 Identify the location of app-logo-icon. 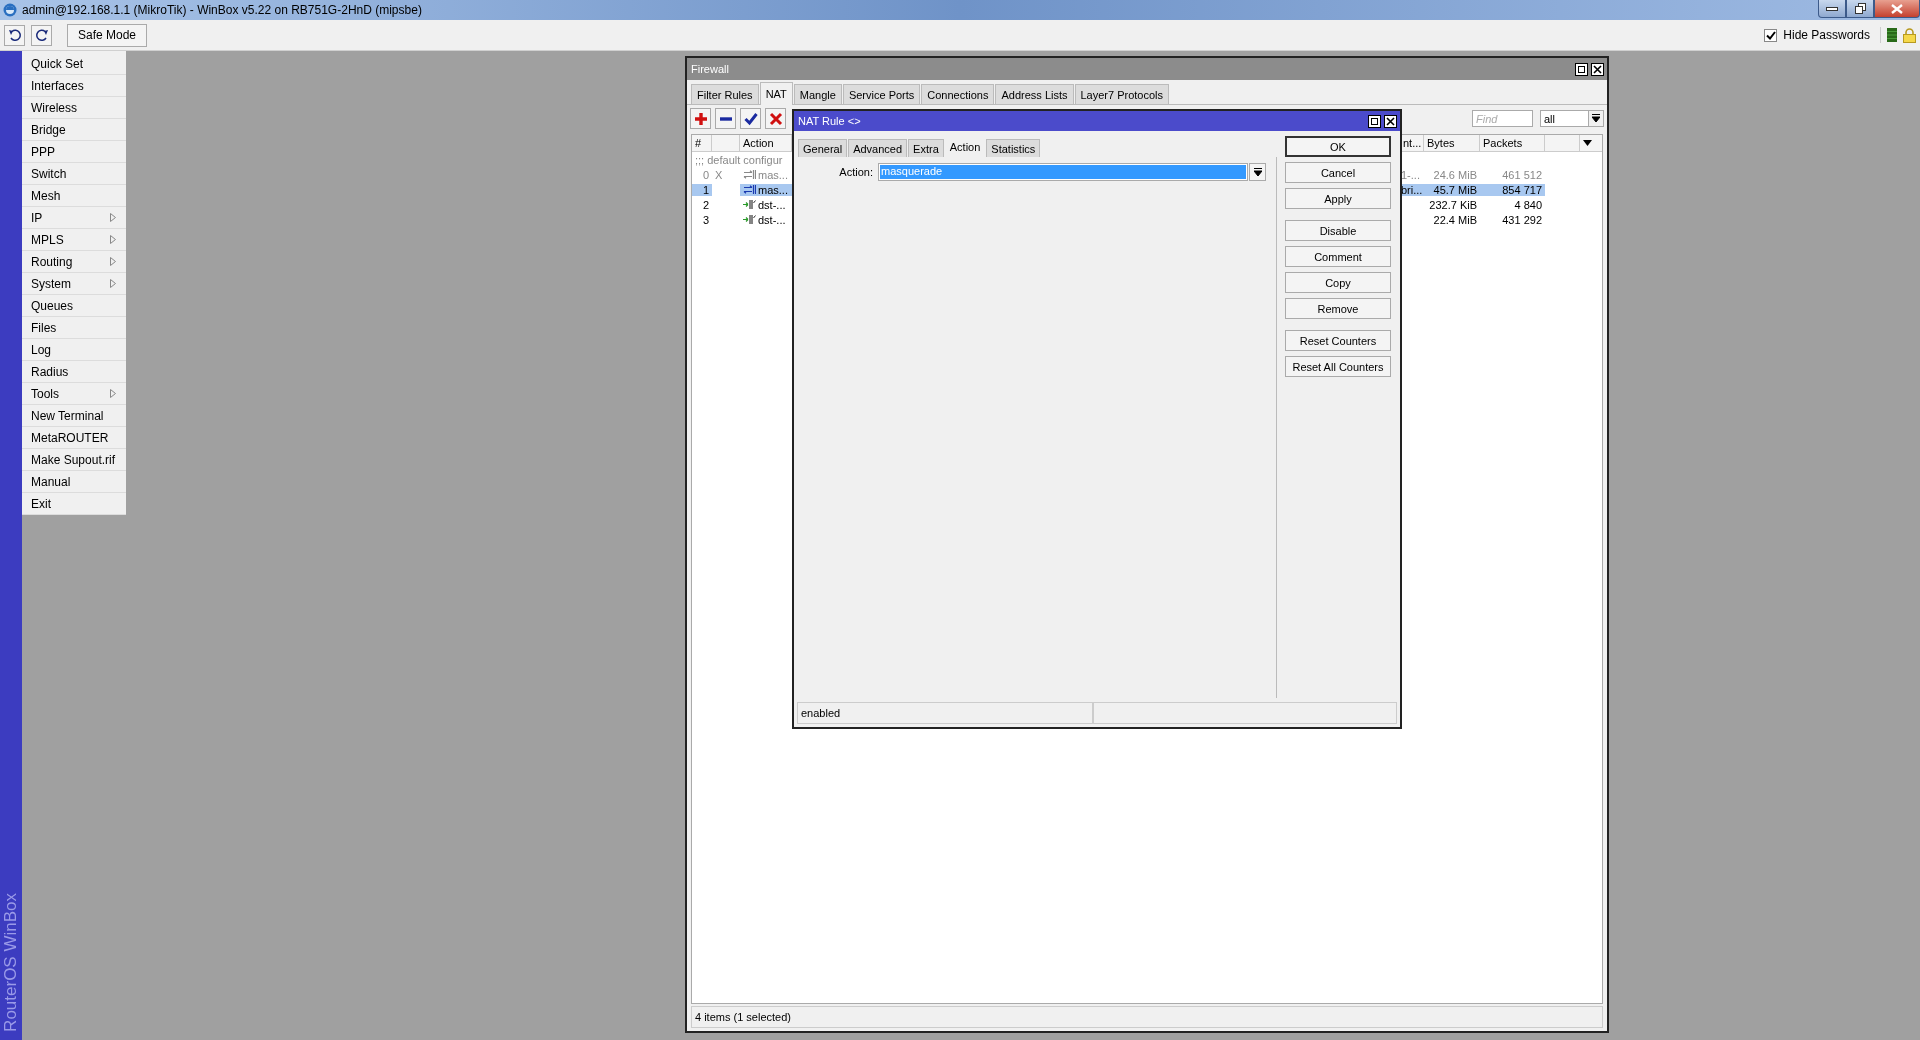
(10, 10).